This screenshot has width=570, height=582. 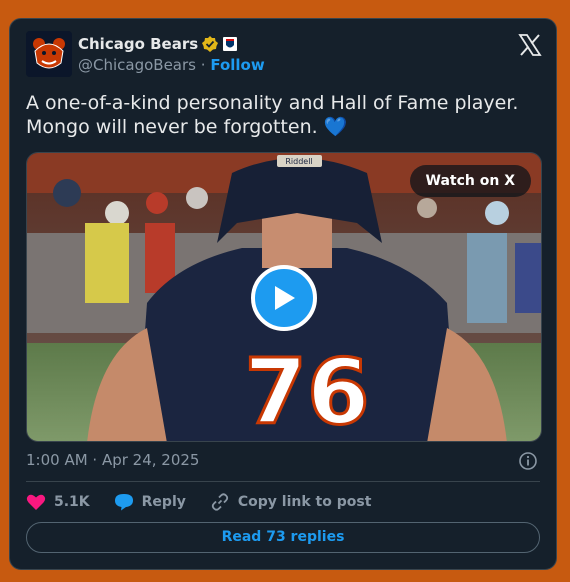 I want to click on account-handle: @ChicagoBears, so click(x=137, y=65).